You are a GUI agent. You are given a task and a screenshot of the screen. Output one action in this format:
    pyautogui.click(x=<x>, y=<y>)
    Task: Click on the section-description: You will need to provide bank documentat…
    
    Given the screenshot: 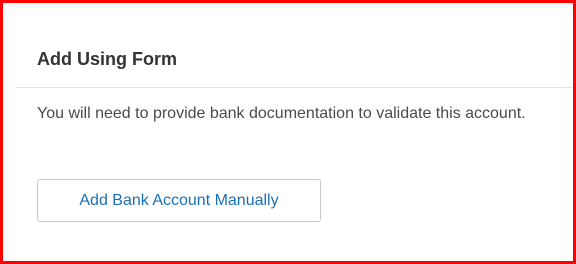 What is the action you would take?
    pyautogui.click(x=281, y=113)
    